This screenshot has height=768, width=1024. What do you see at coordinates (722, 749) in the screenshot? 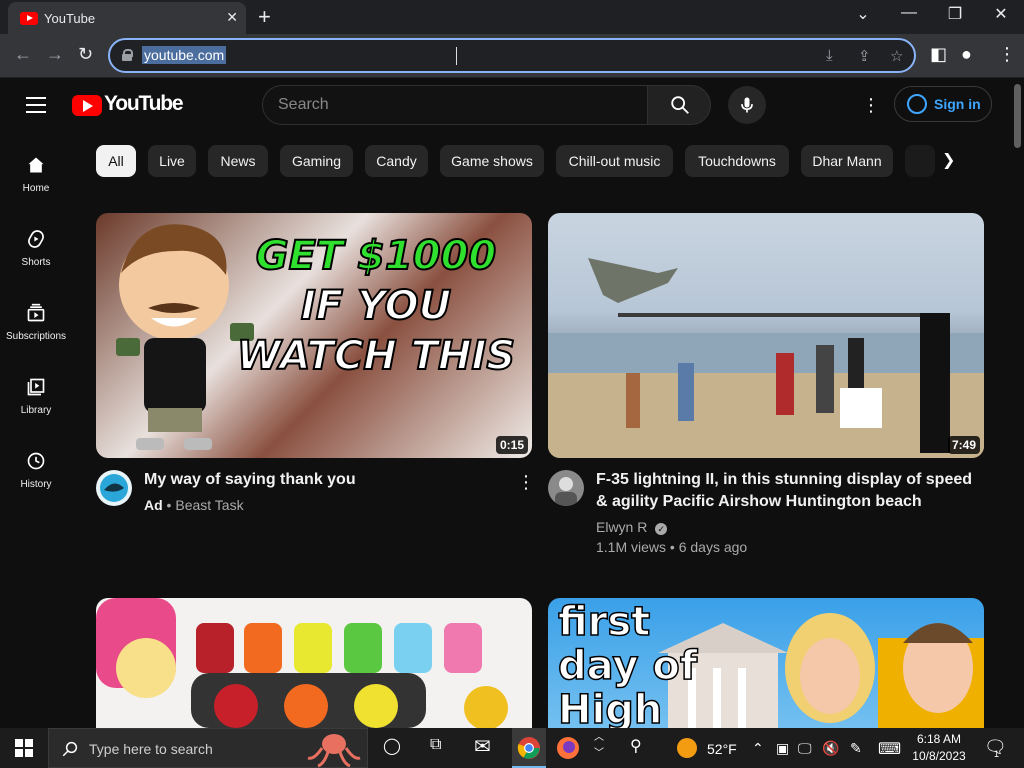
I see `weather-temp: 52°F` at bounding box center [722, 749].